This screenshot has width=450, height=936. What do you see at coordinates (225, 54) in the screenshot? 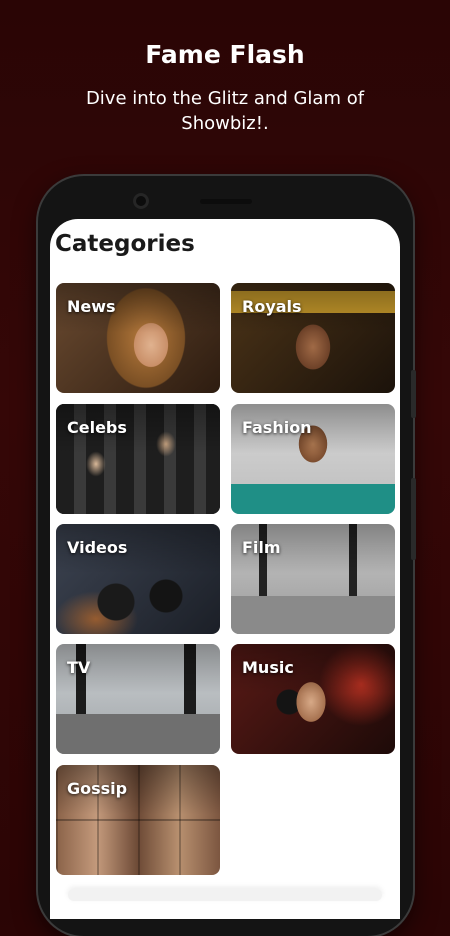
I see `promo-title: Fame Flash` at bounding box center [225, 54].